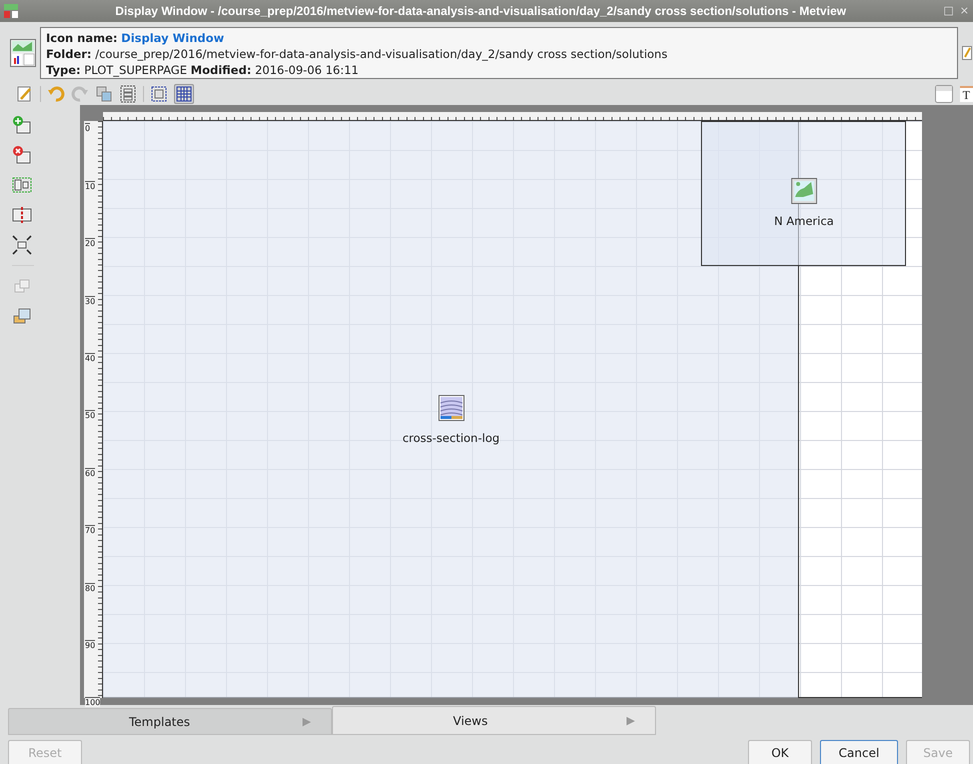 The height and width of the screenshot is (764, 973). Describe the element at coordinates (11, 11) in the screenshot. I see `app-icon` at that location.